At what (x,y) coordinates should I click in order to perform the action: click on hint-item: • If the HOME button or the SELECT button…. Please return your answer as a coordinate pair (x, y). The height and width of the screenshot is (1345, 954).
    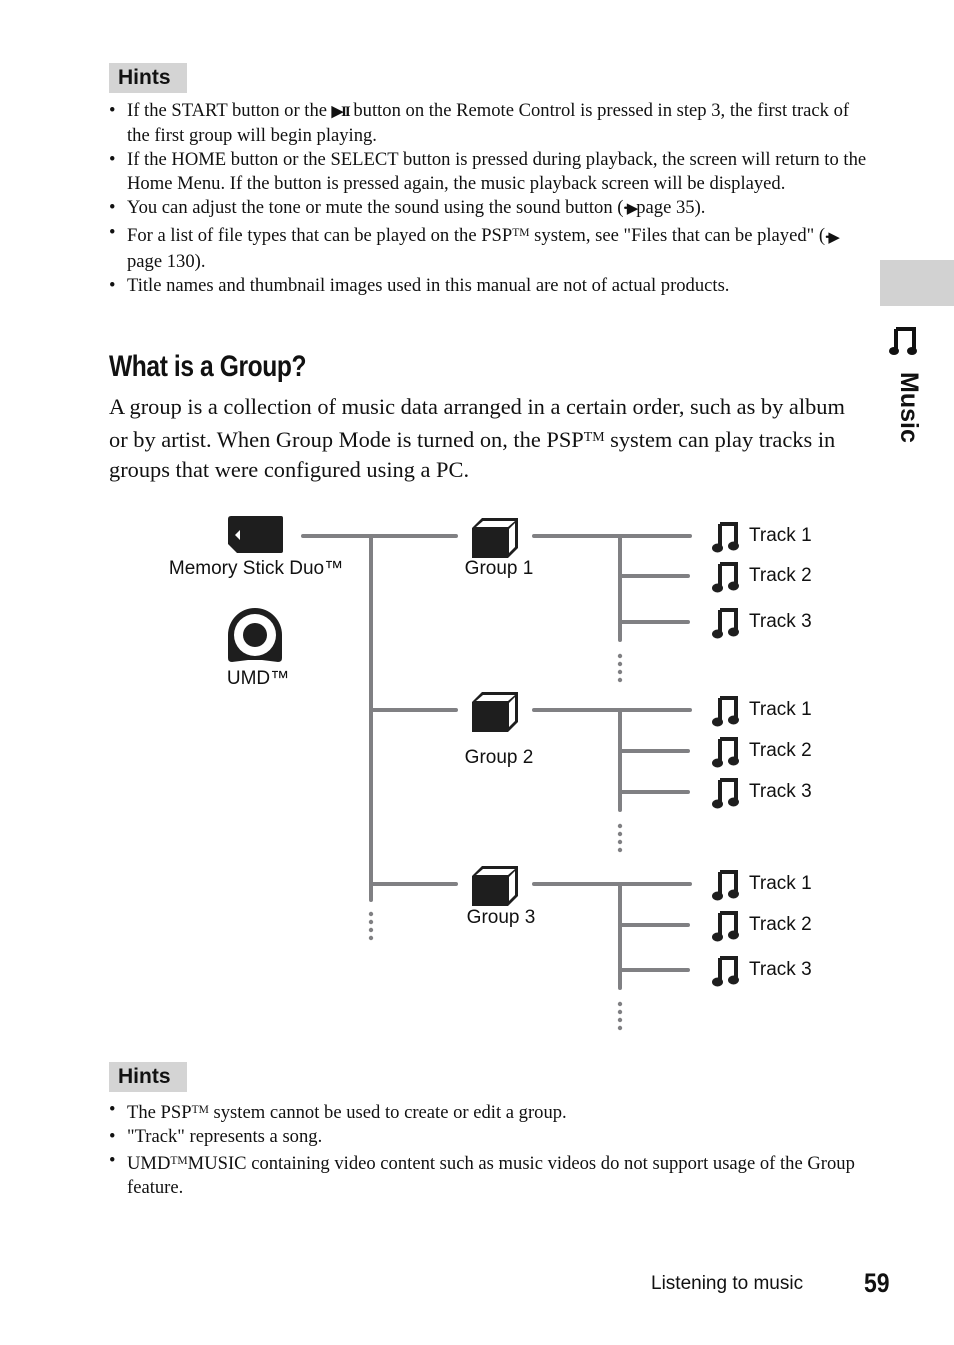
    Looking at the image, I should click on (488, 171).